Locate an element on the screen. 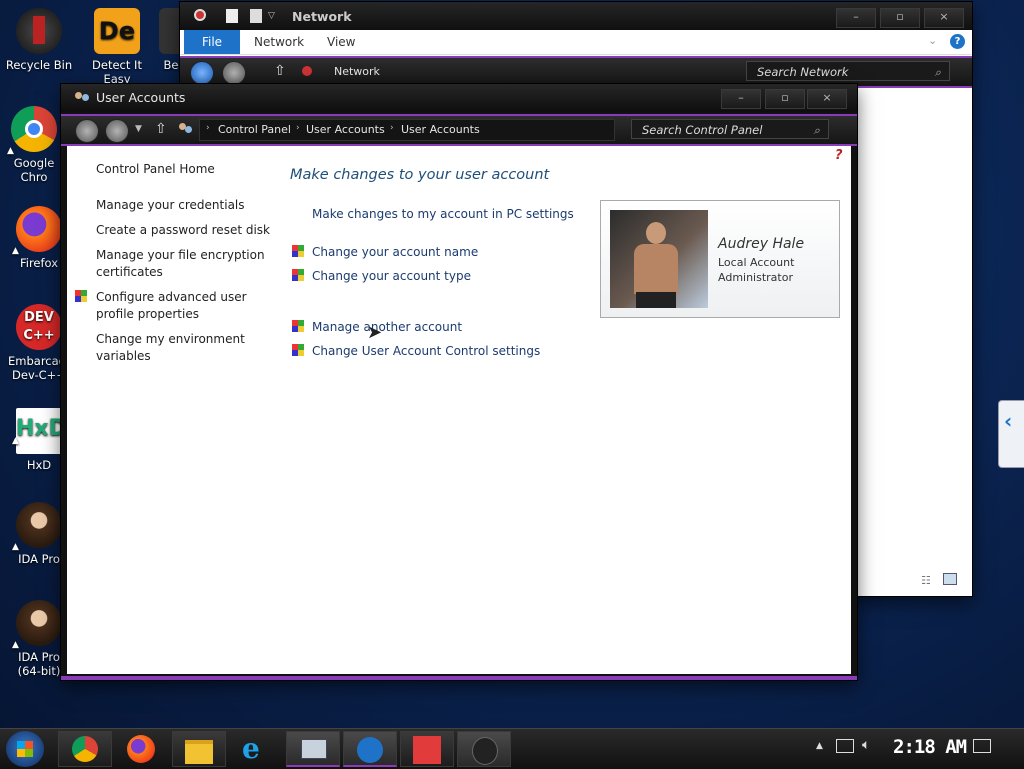 The image size is (1024, 769). side-panel-tab: ‹ is located at coordinates (1011, 434).